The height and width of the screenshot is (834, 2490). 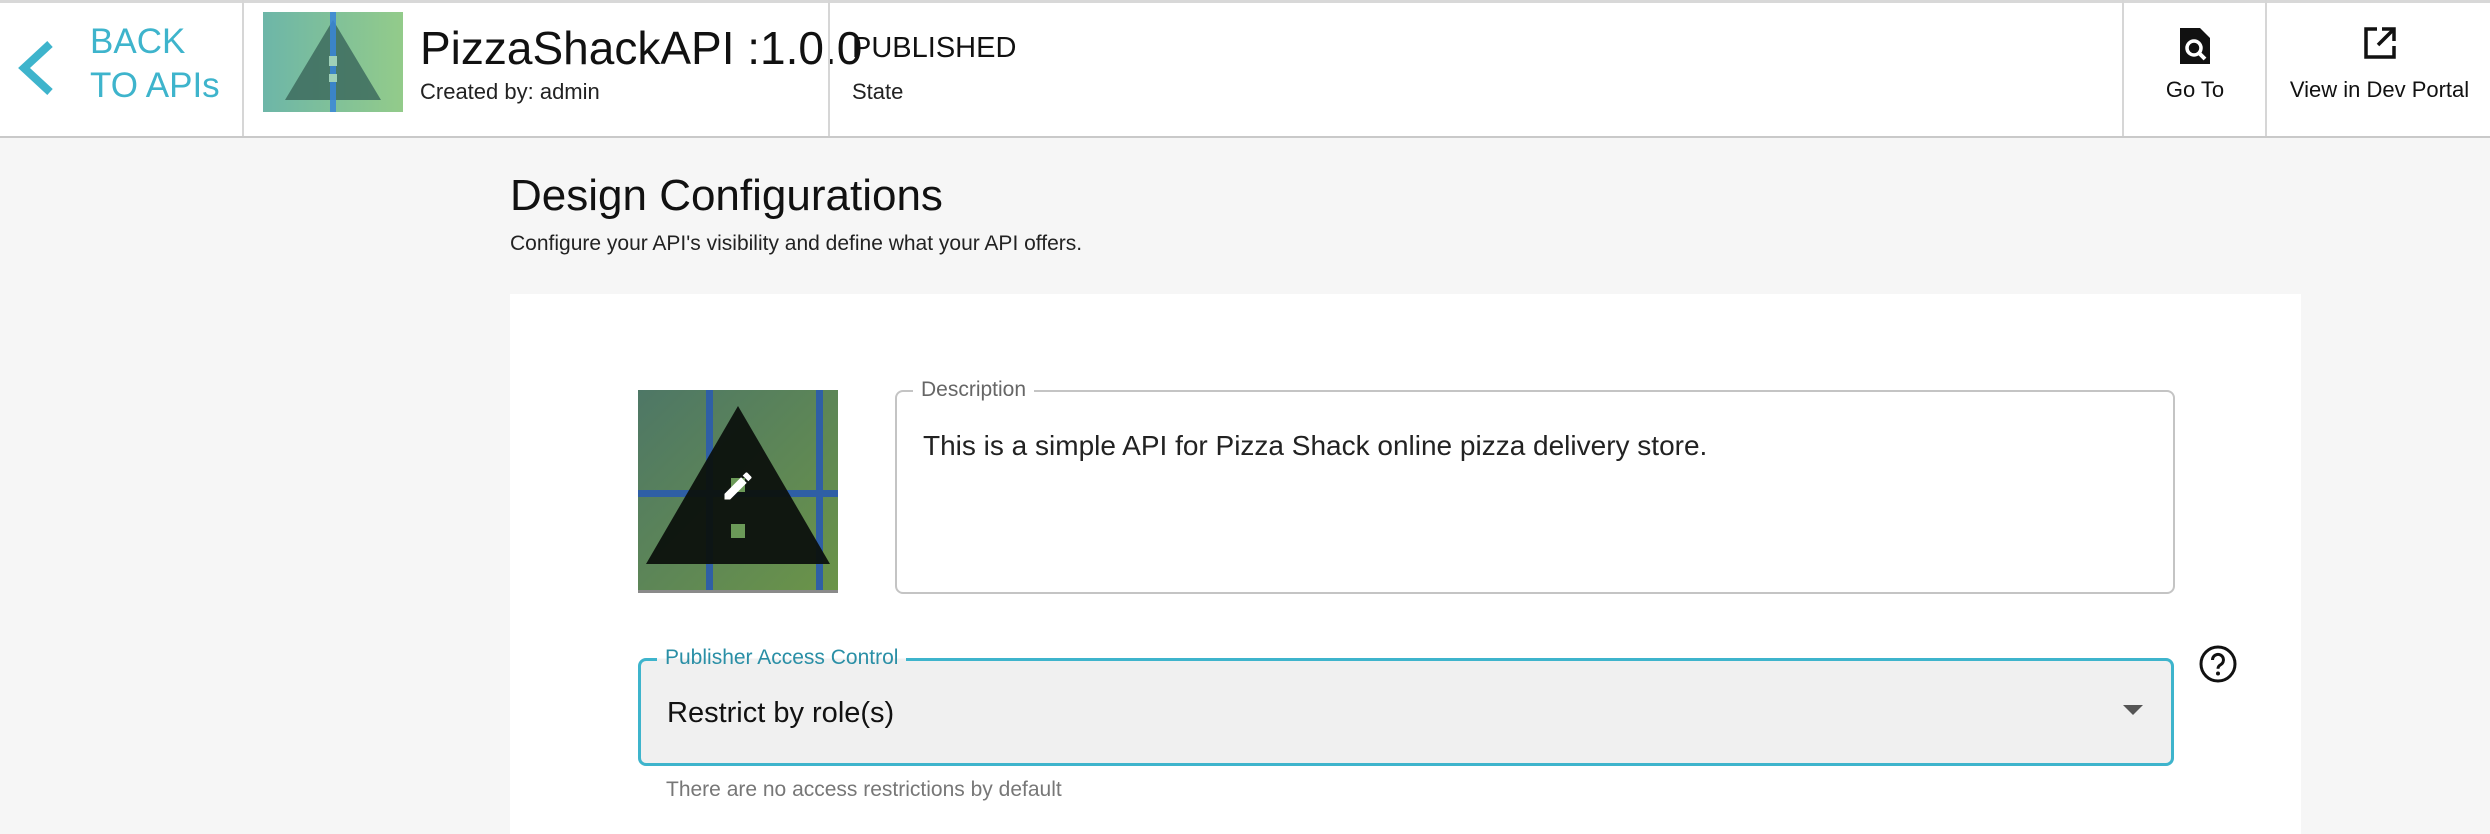 I want to click on back-to-apis-button: BACK TO APIs, so click(x=122, y=68).